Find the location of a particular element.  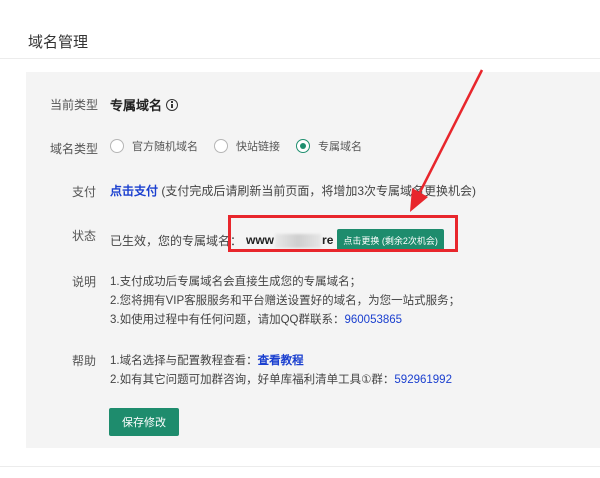

radio-label: 专属域名 is located at coordinates (340, 147).